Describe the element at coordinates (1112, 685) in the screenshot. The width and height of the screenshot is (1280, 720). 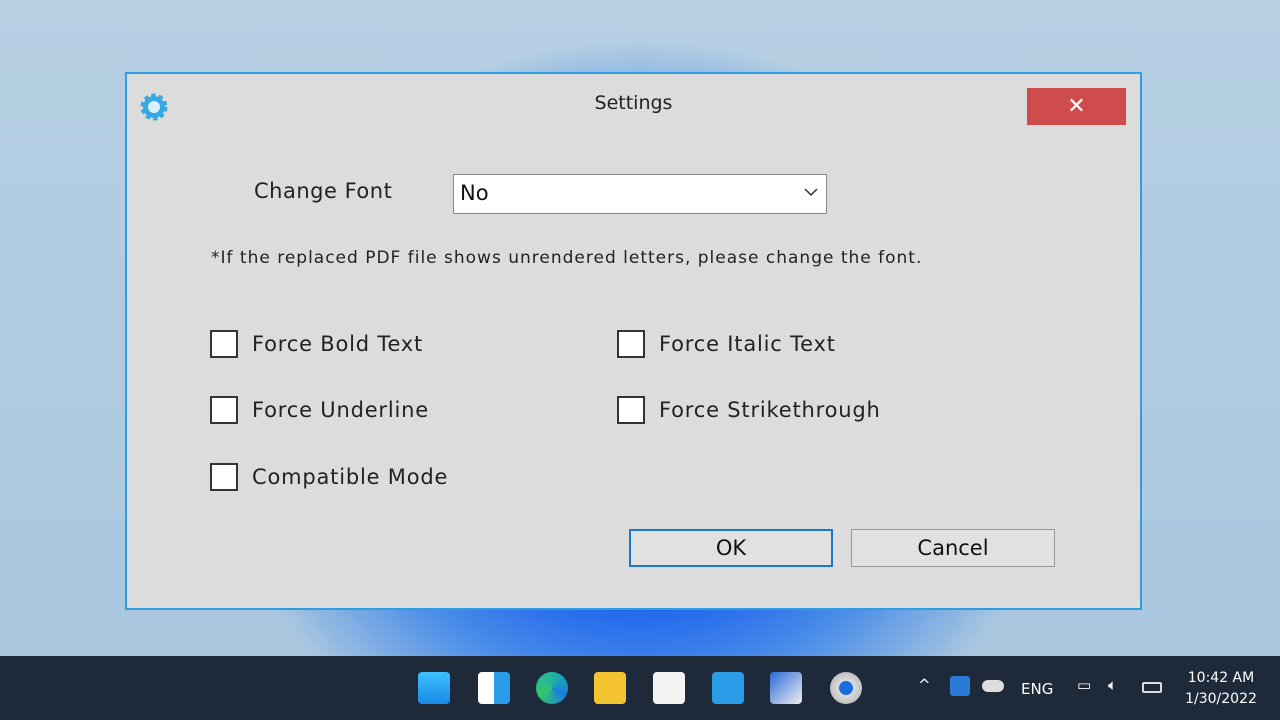
I see `volume-icon: 🔈︎` at that location.